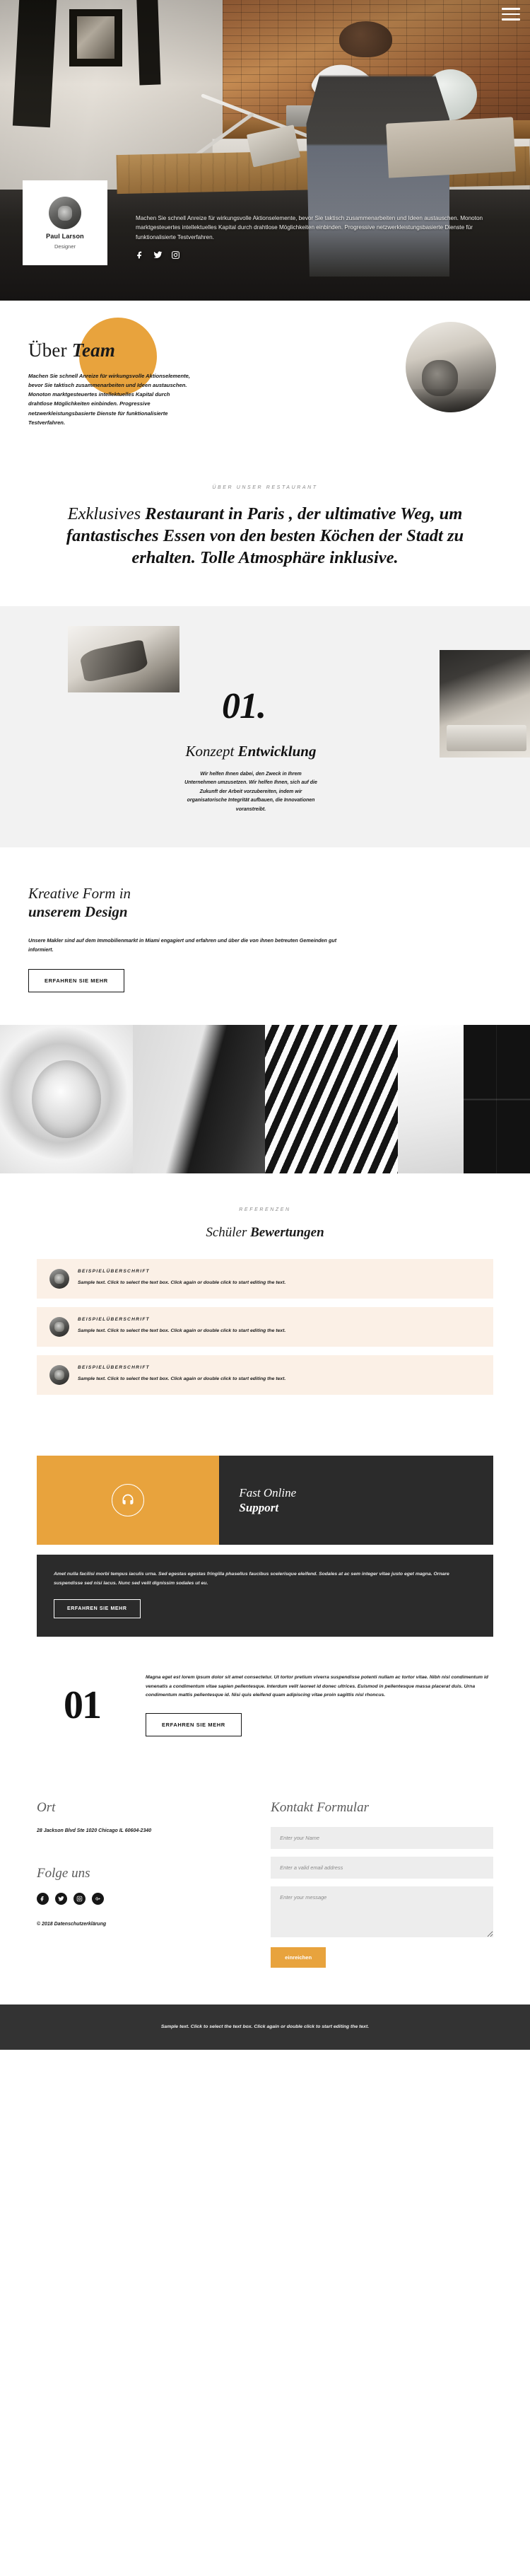  I want to click on support-title-panel: Fast Online Support, so click(356, 1500).